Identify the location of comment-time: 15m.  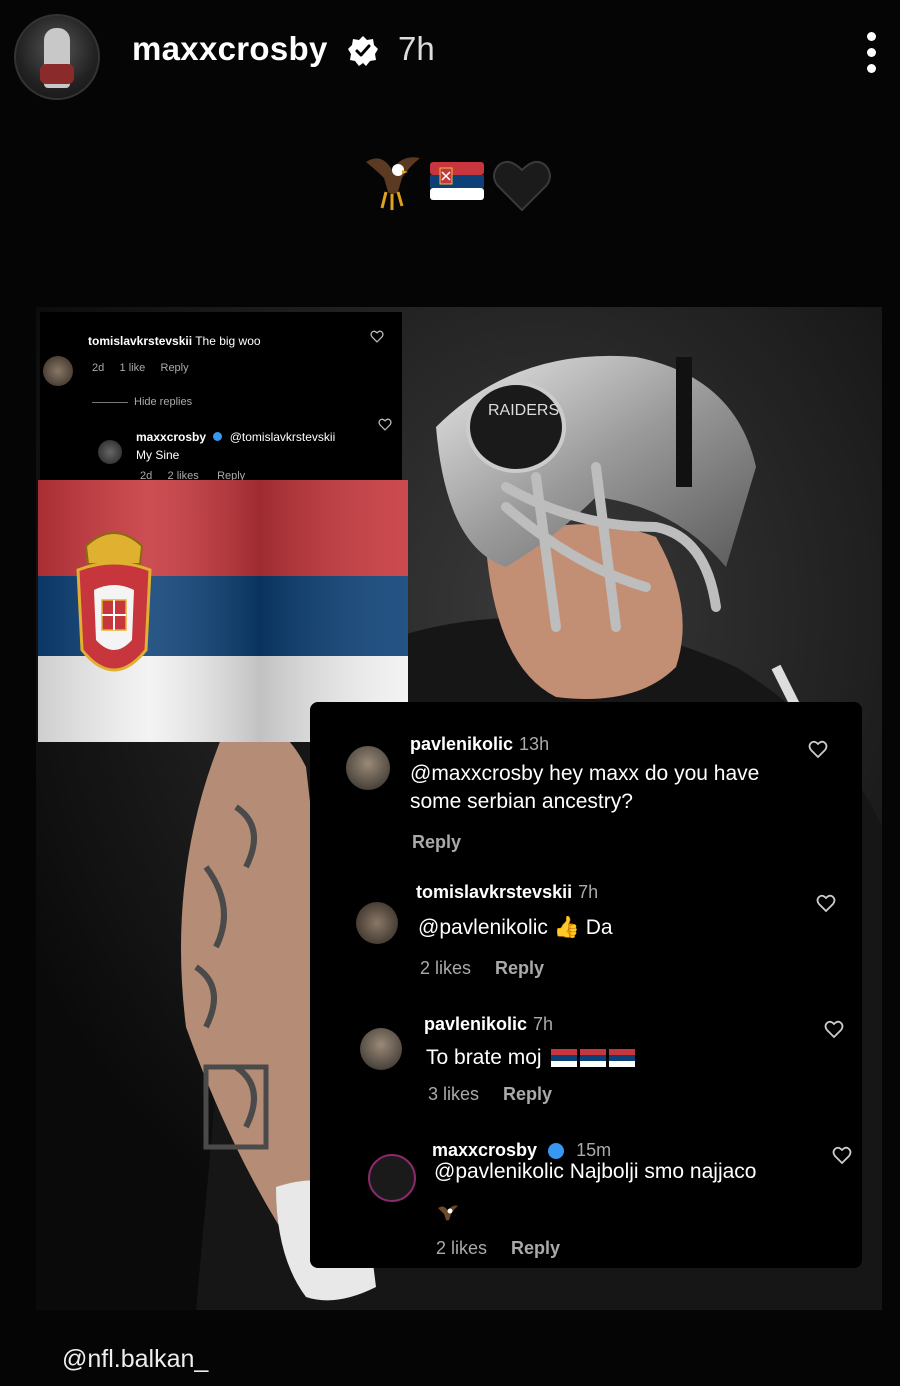
(594, 1150).